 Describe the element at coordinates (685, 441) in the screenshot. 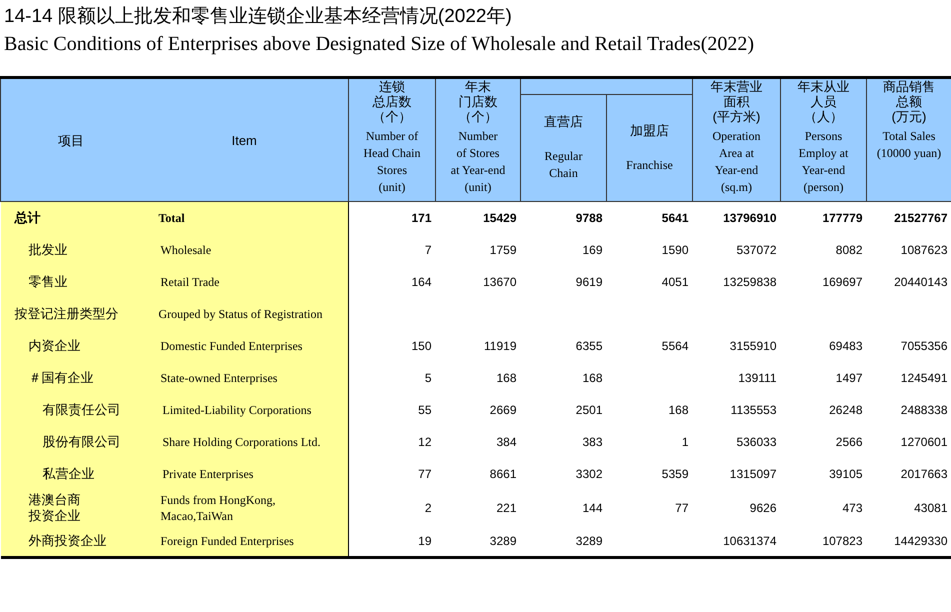

I see `table-cell: 1` at that location.